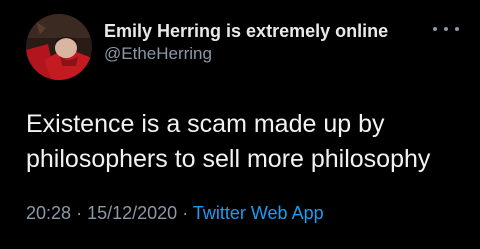 This screenshot has height=249, width=480. What do you see at coordinates (132, 213) in the screenshot?
I see `tweet-date: 15/12/2020` at bounding box center [132, 213].